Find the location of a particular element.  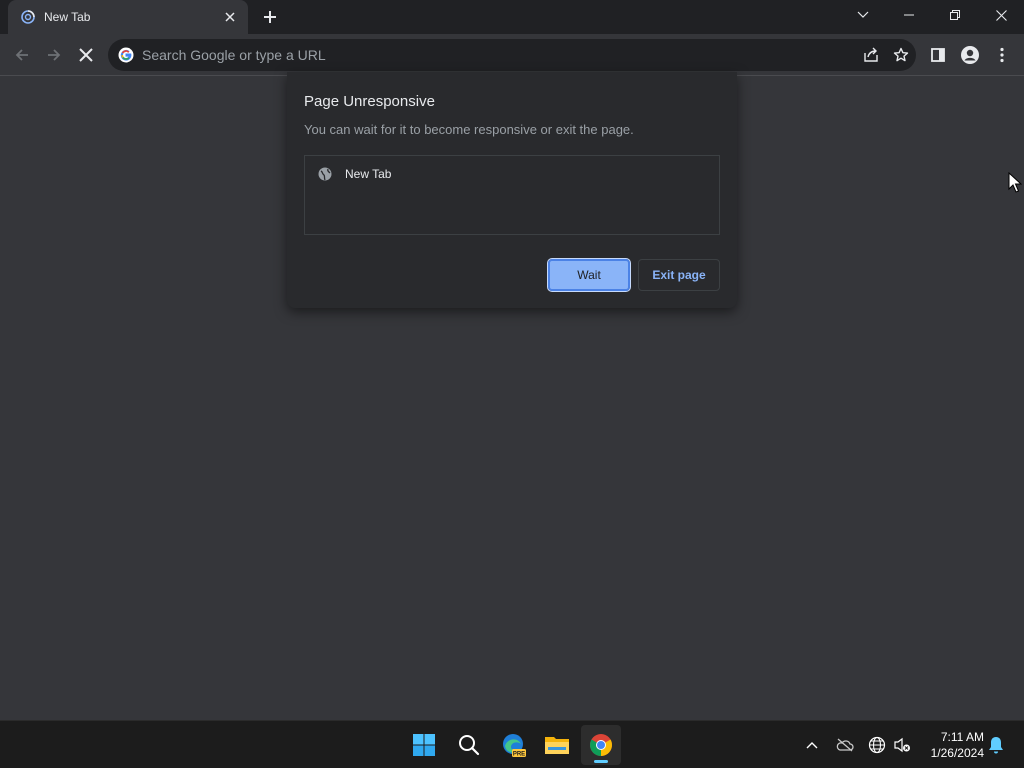

stop-loading-button is located at coordinates (86, 55).